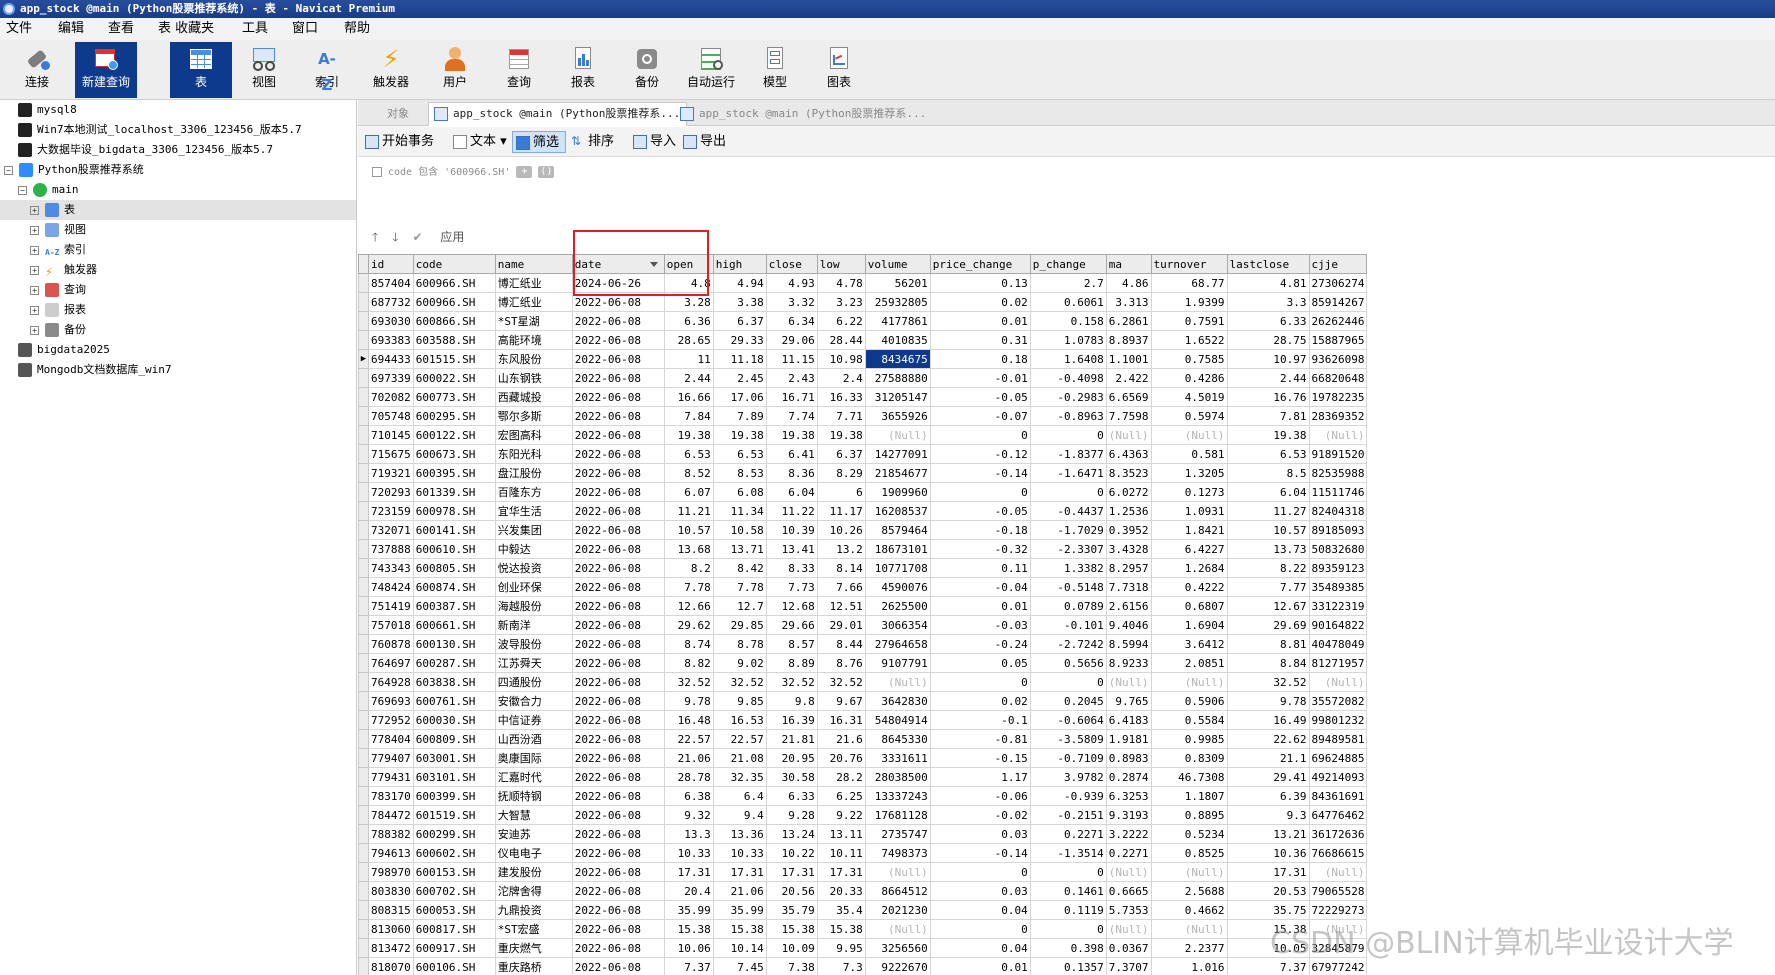 Image resolution: width=1775 pixels, height=975 pixels. I want to click on cell-p_change: 0.1461, so click(1068, 891).